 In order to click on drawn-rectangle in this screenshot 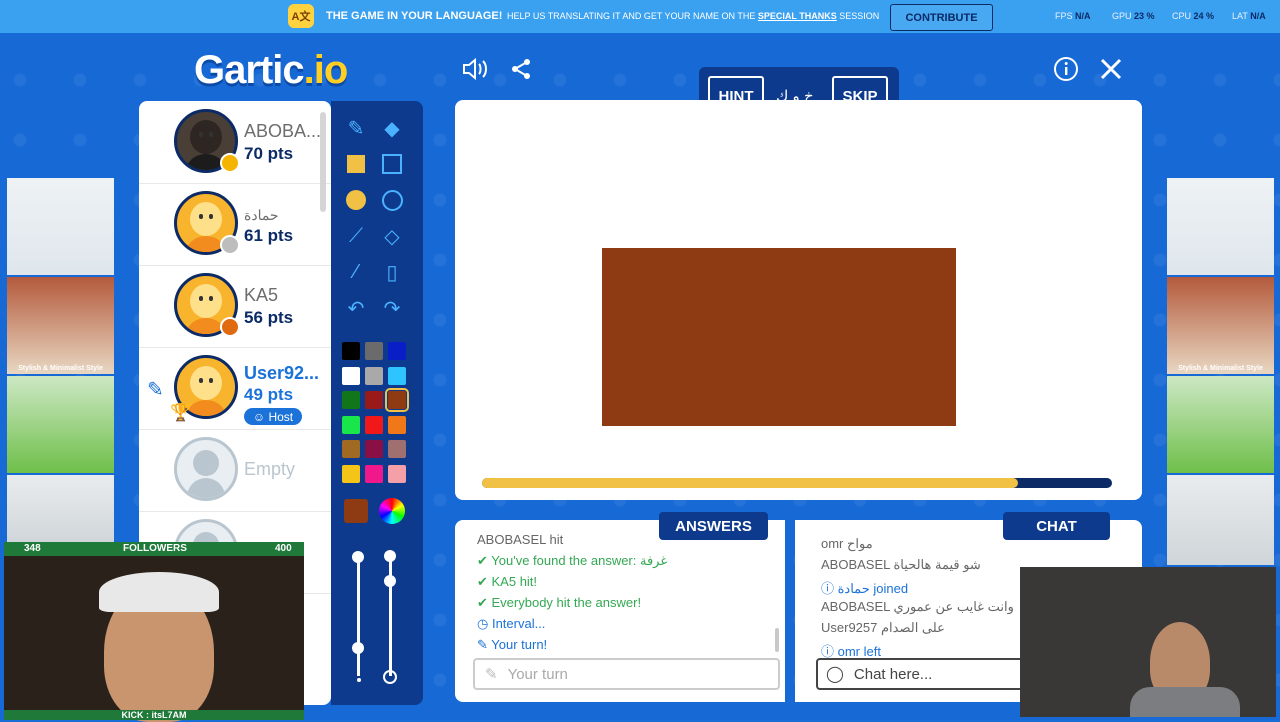, I will do `click(779, 337)`.